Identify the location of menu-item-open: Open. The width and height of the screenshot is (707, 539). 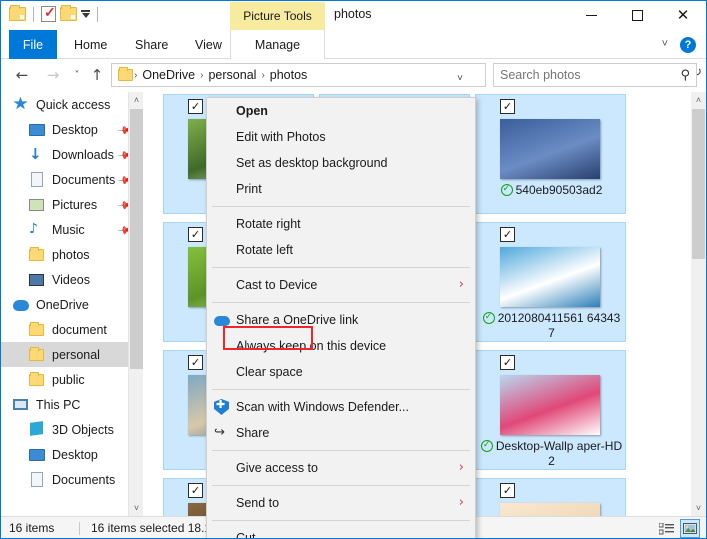
(341, 111).